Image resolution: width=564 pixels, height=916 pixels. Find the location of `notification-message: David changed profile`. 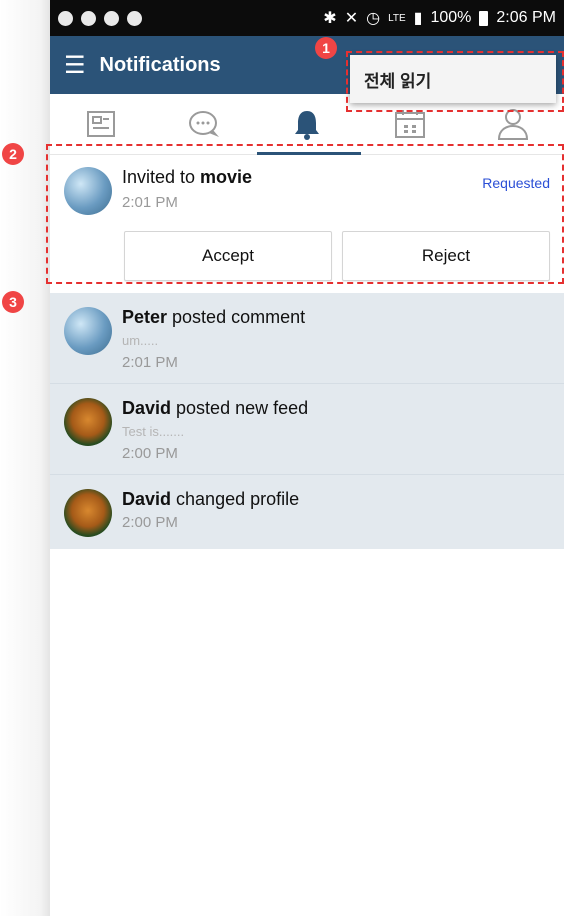

notification-message: David changed profile is located at coordinates (210, 499).